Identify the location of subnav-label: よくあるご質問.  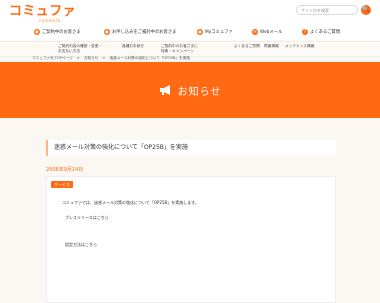
(247, 46).